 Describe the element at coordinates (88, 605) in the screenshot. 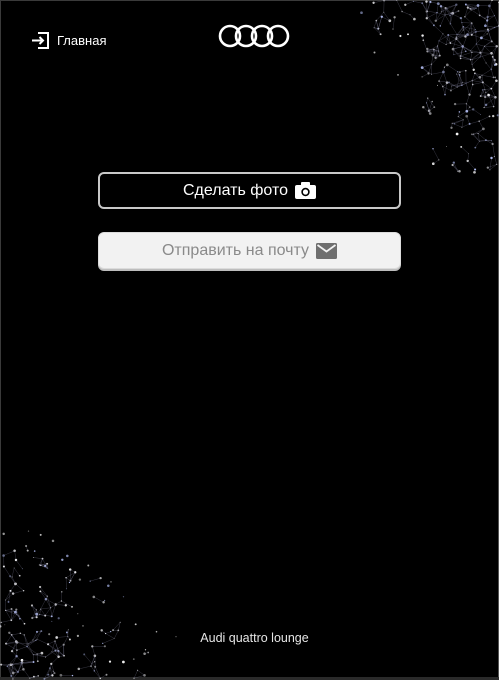

I see `star-particles-bottom-left` at that location.